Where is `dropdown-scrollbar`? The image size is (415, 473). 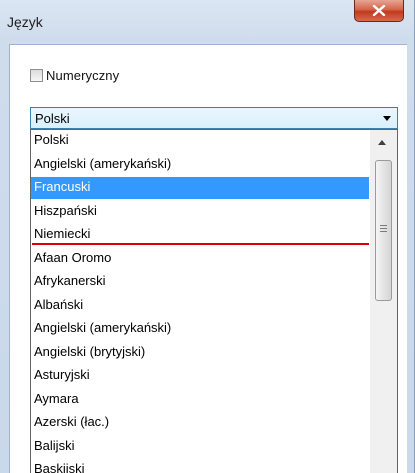
dropdown-scrollbar is located at coordinates (383, 301).